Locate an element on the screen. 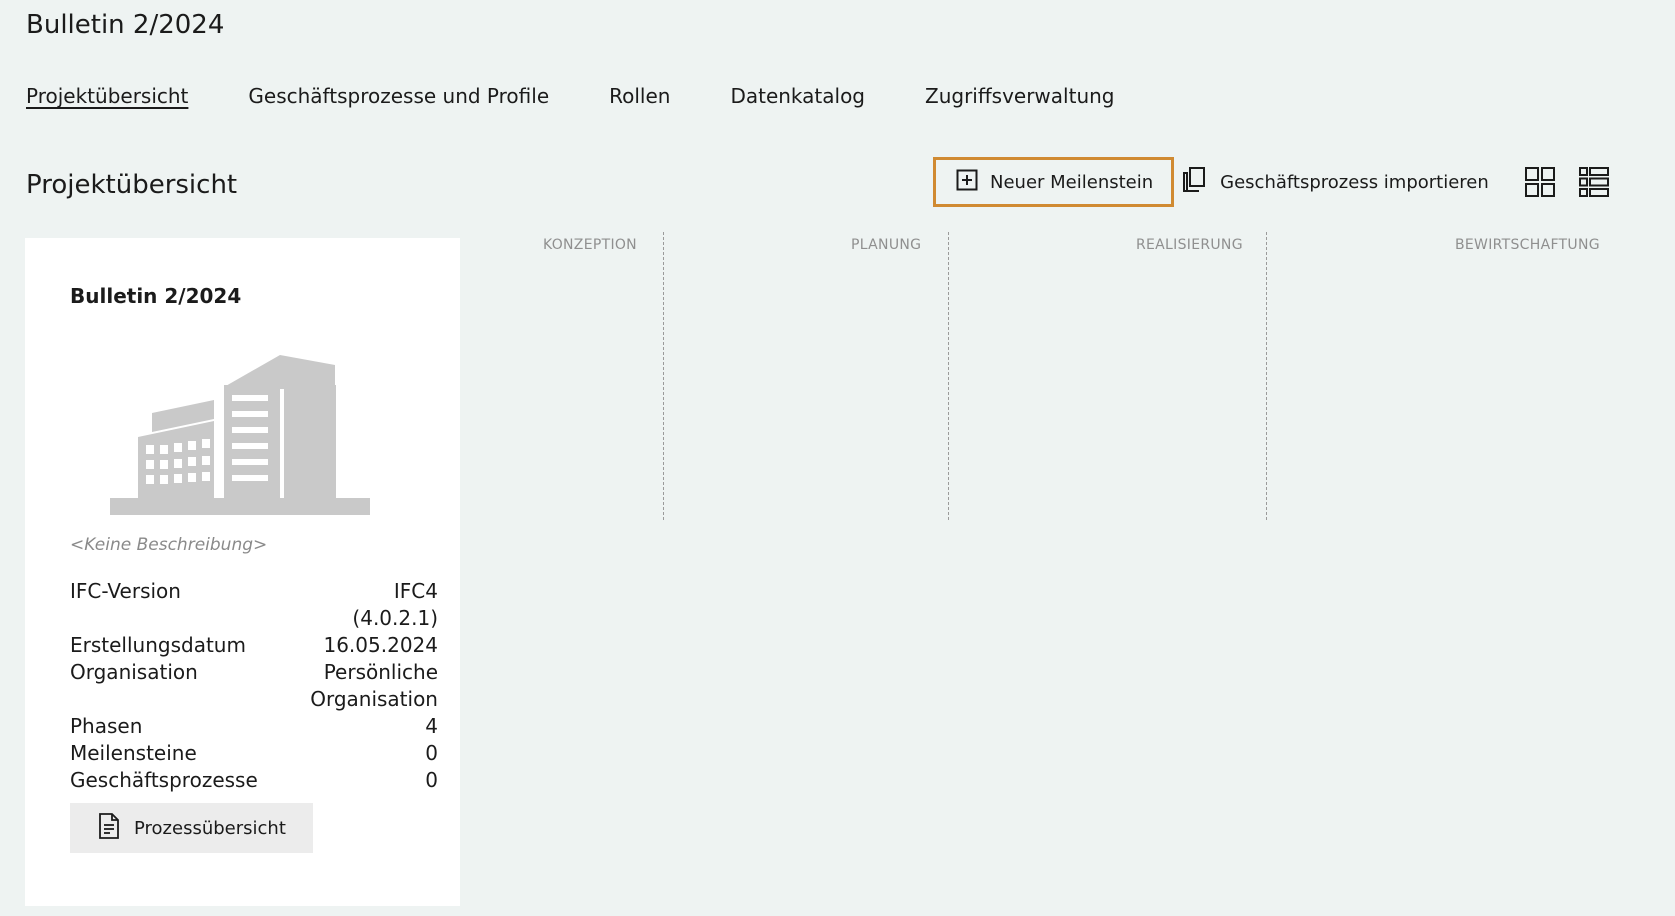  process-overview-label: Prozessübersicht is located at coordinates (210, 828).